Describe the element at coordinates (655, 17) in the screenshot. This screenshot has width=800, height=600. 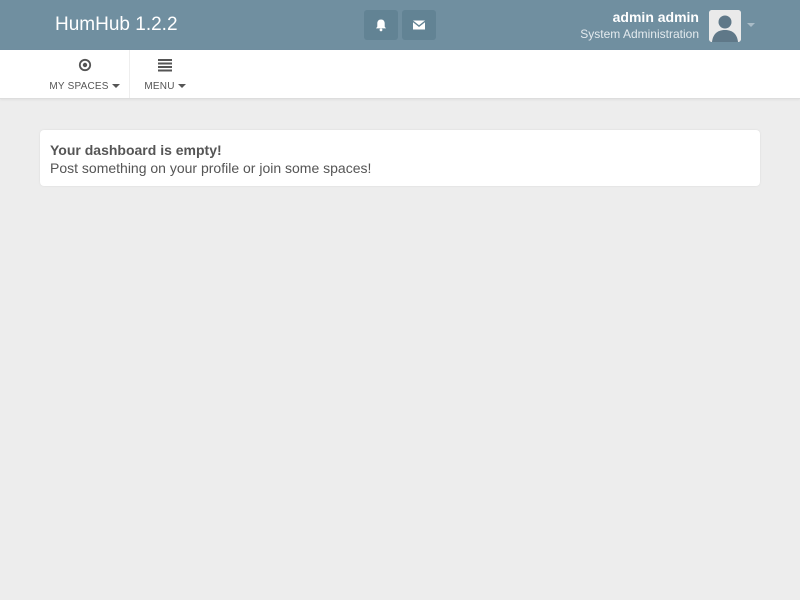
I see `user-name: admin admin` at that location.